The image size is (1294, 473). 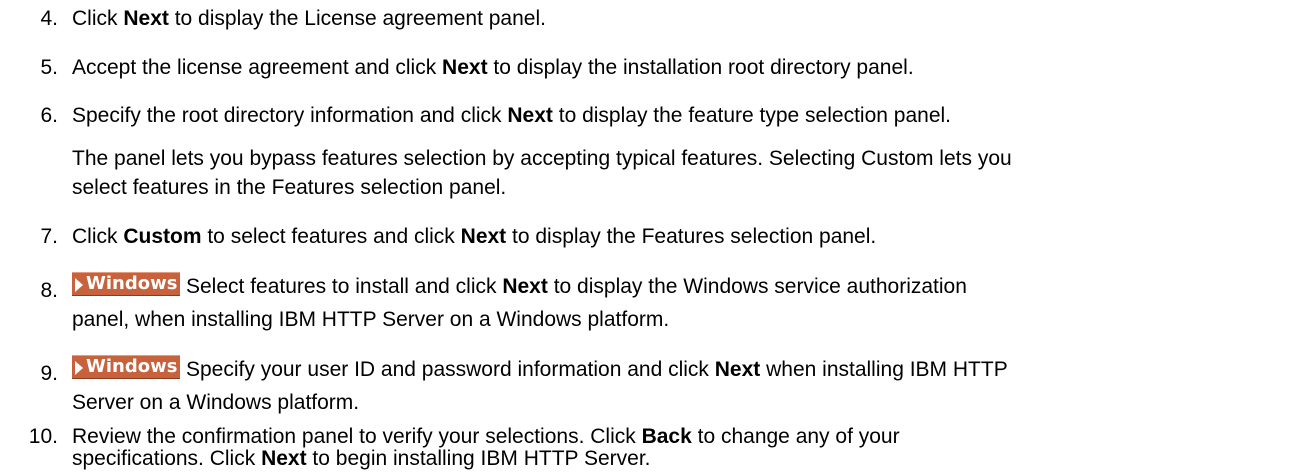 What do you see at coordinates (49, 67) in the screenshot?
I see `step-number: 5.` at bounding box center [49, 67].